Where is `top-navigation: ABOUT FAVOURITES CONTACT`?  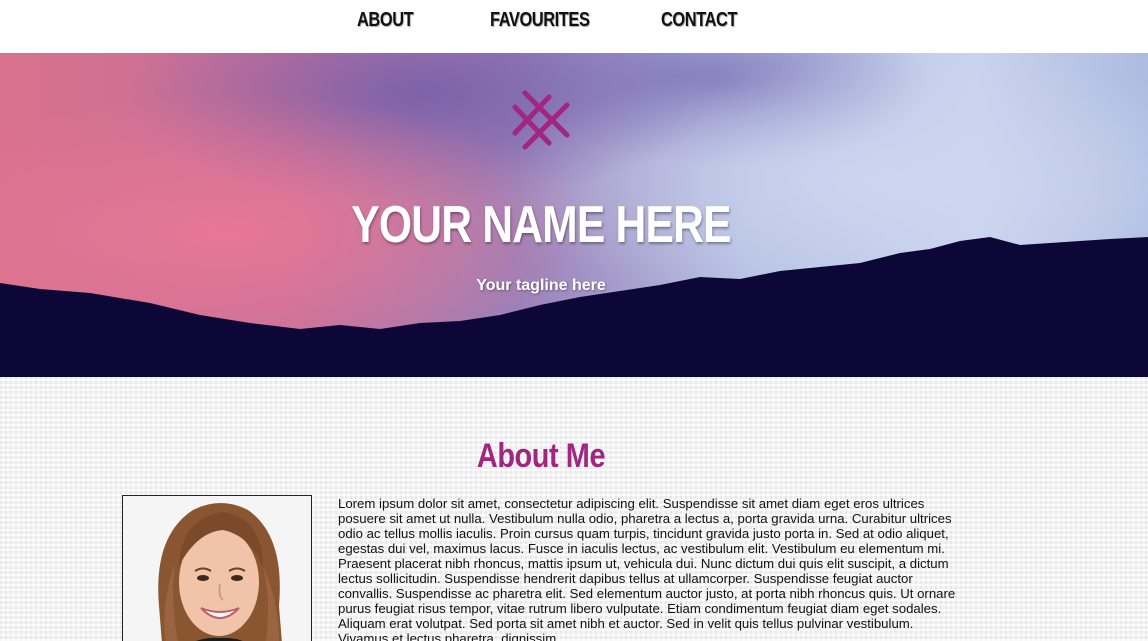 top-navigation: ABOUT FAVOURITES CONTACT is located at coordinates (574, 26).